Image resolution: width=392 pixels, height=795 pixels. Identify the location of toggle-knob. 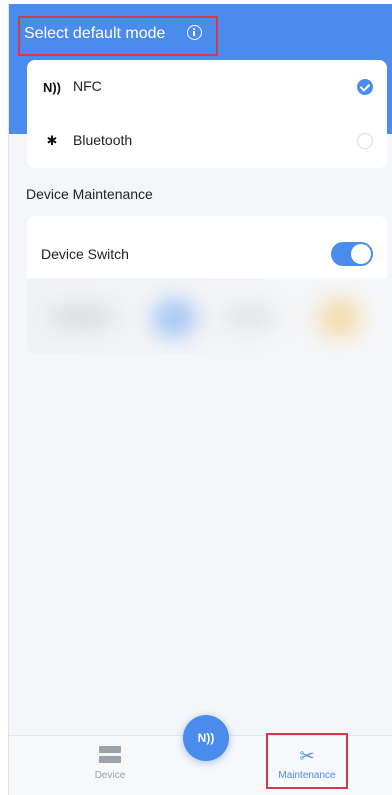
(361, 254).